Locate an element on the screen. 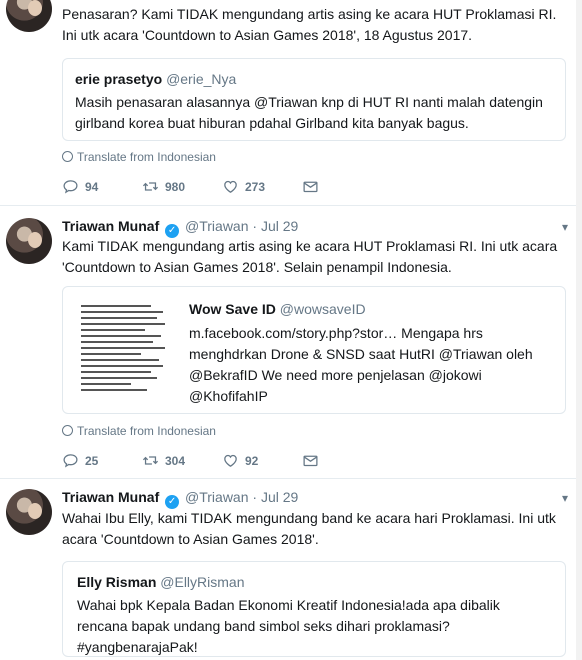 The width and height of the screenshot is (582, 660). quoted-tweet-image is located at coordinates (125, 349).